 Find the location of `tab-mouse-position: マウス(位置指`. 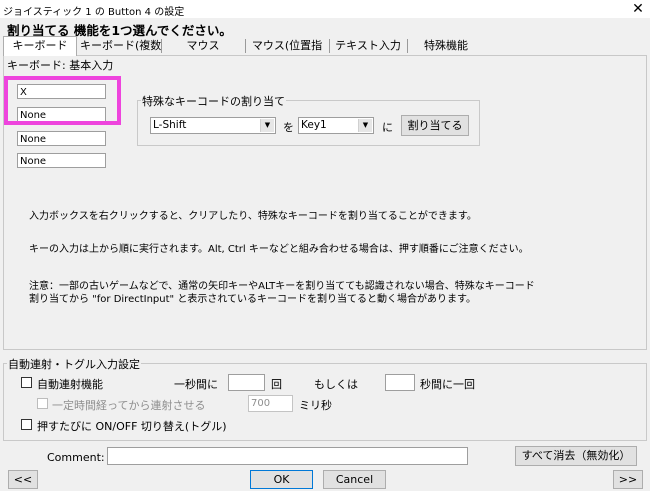

tab-mouse-position: マウス(位置指 is located at coordinates (287, 46).